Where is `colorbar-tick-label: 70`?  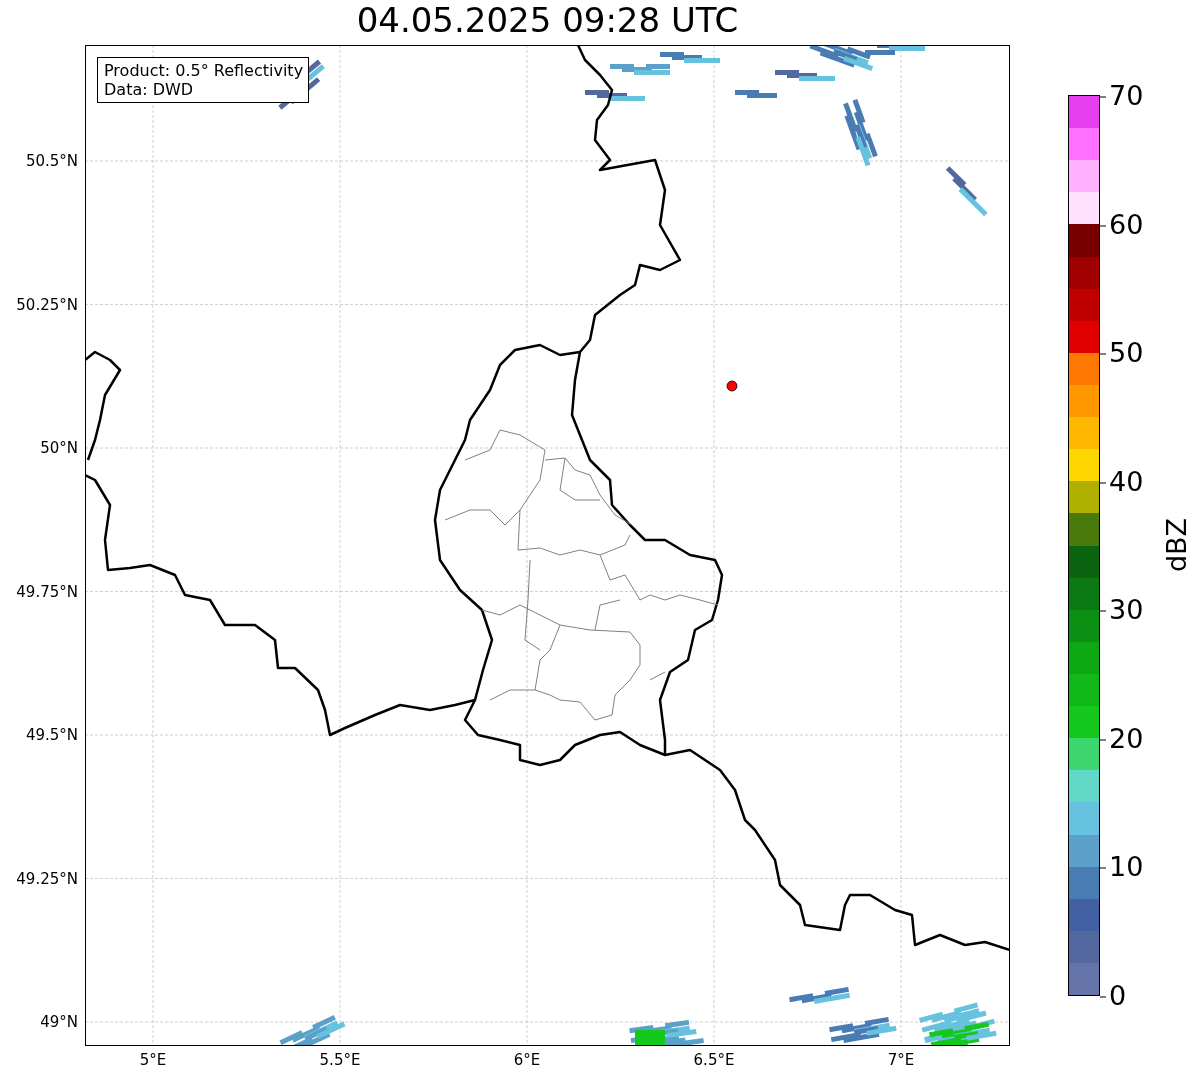 colorbar-tick-label: 70 is located at coordinates (1122, 95).